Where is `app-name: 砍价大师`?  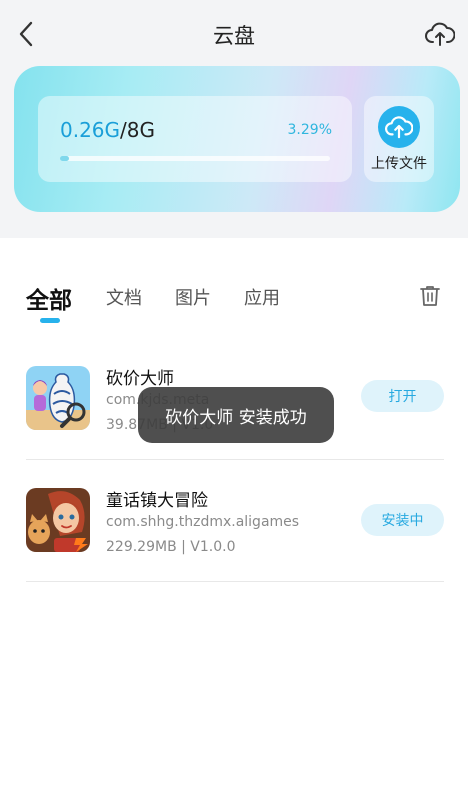
app-name: 砍价大师 is located at coordinates (140, 379).